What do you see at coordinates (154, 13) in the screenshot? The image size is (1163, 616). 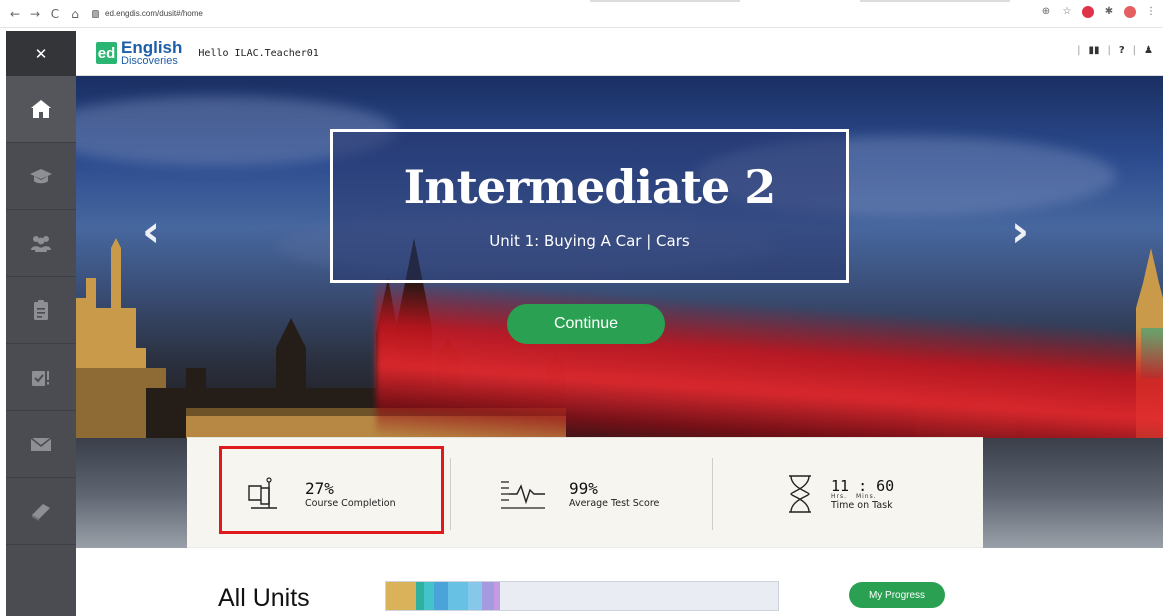 I see `url-text: ed.engdis.com/dusit#/home` at bounding box center [154, 13].